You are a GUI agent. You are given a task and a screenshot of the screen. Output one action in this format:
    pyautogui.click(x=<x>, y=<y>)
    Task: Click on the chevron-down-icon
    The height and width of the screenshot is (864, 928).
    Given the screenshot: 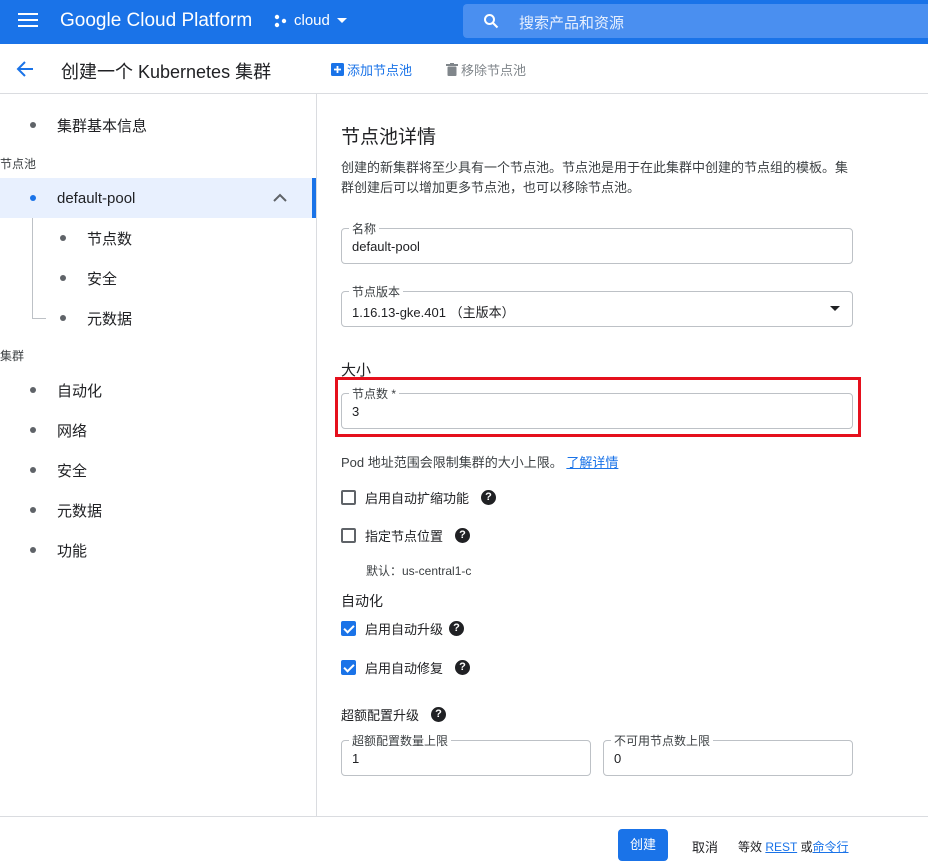 What is the action you would take?
    pyautogui.click(x=341, y=20)
    